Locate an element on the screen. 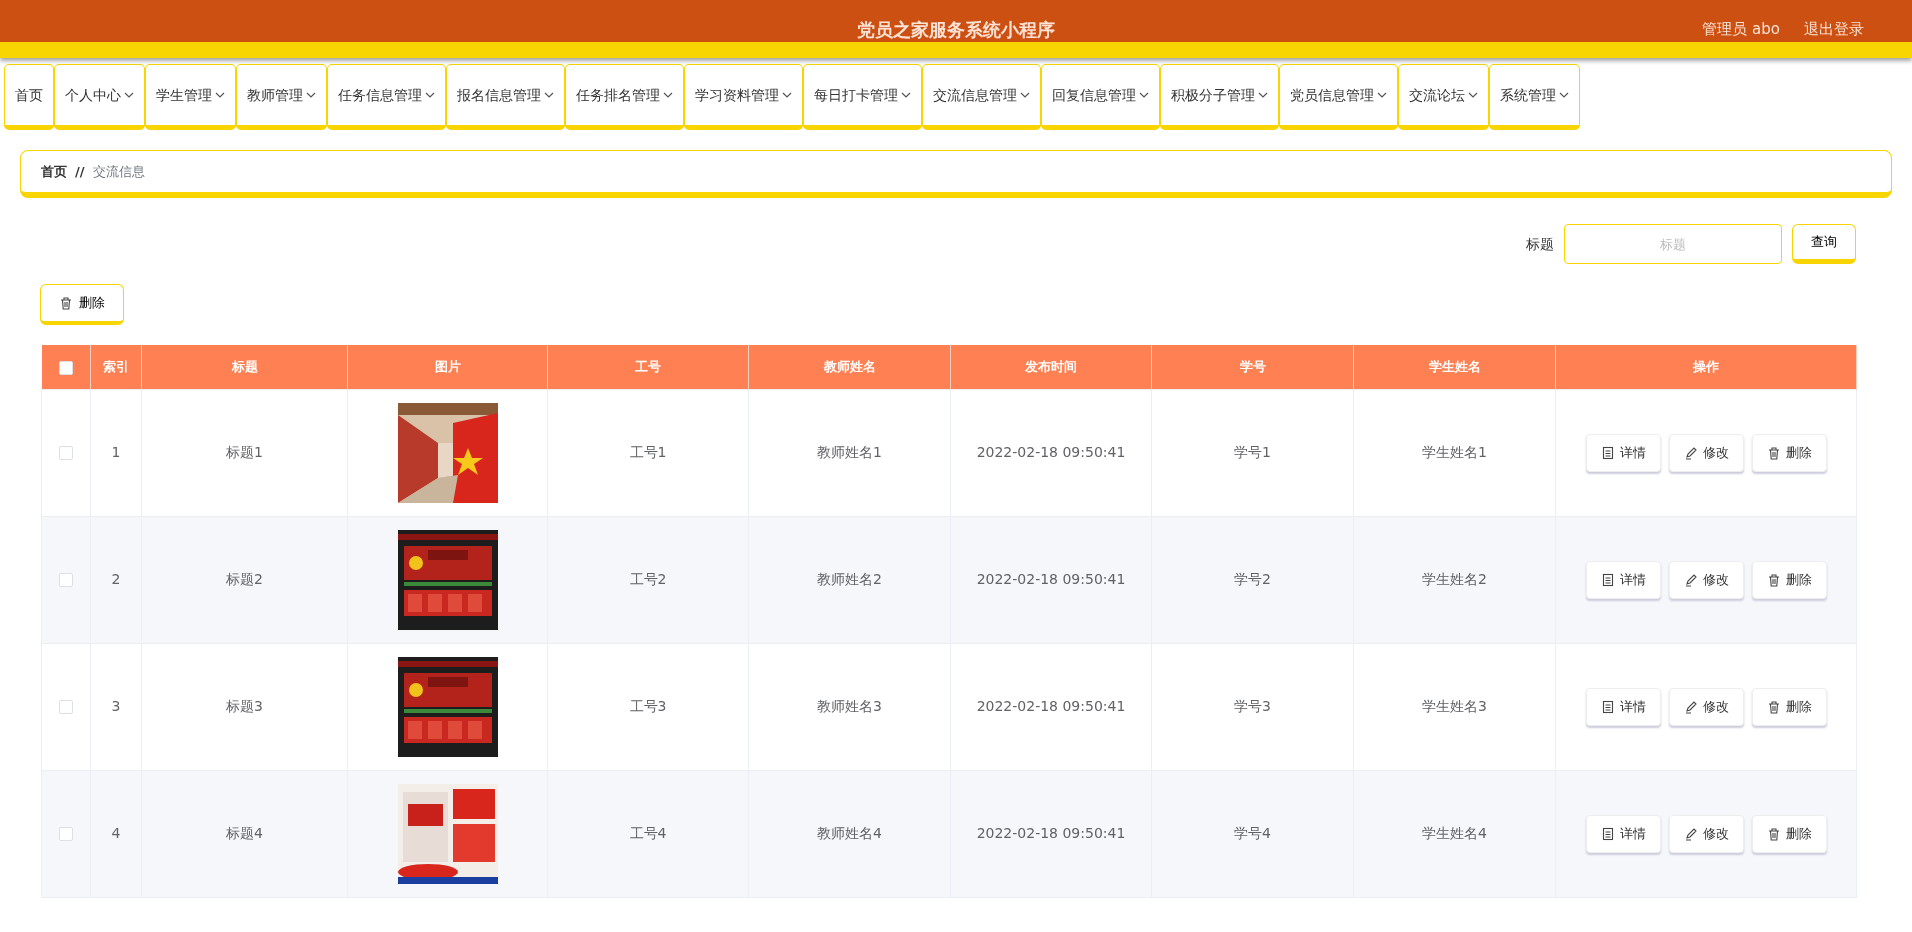 This screenshot has height=932, width=1912. index-text: 1 is located at coordinates (116, 452).